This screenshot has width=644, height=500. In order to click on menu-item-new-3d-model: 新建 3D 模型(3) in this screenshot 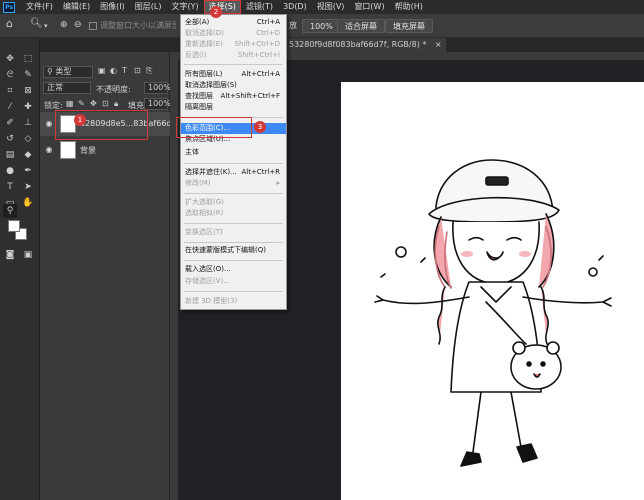, I will do `click(233, 301)`.